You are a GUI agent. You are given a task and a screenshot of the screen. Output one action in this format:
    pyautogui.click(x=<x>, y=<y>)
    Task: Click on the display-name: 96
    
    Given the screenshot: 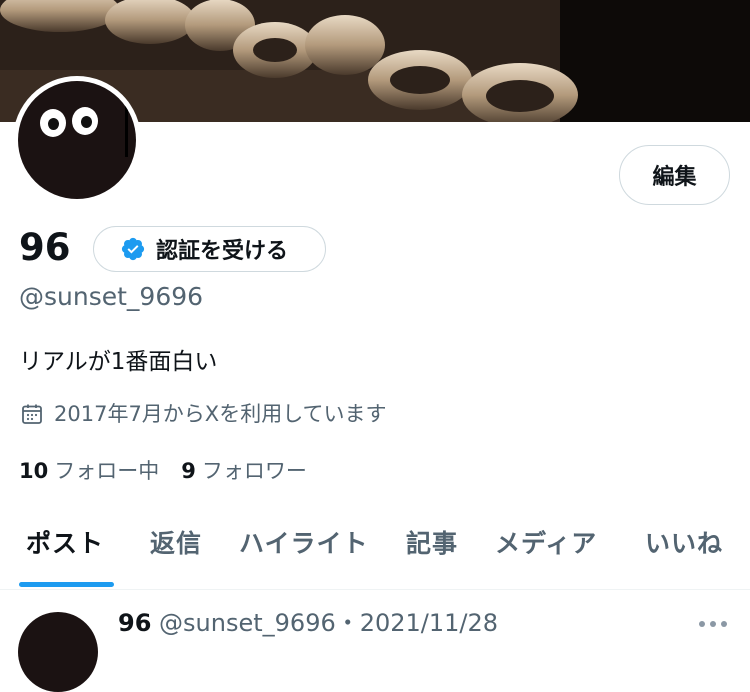 What is the action you would take?
    pyautogui.click(x=45, y=247)
    